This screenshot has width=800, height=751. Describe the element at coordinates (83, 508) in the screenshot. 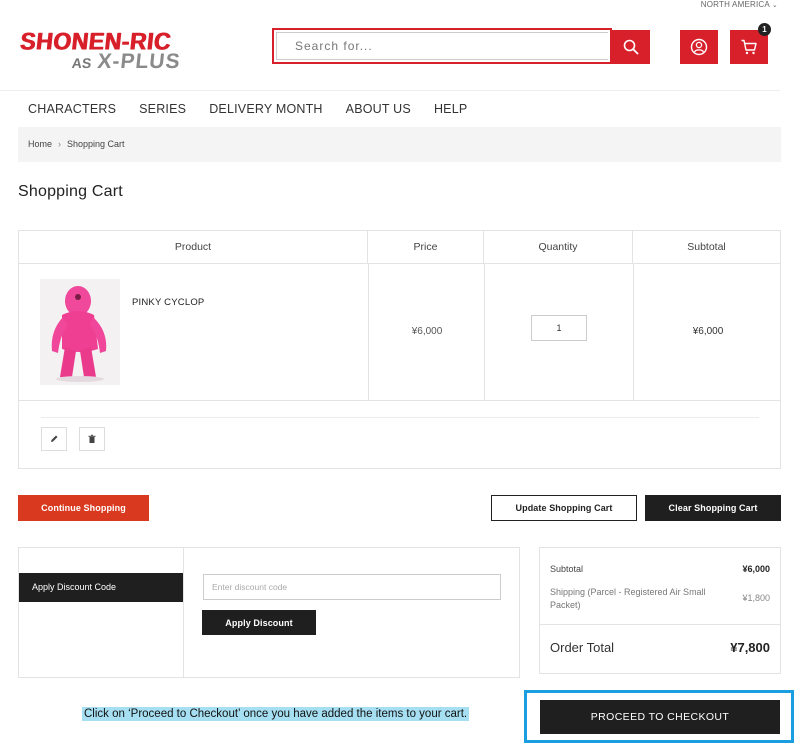

I see `continue-shopping-button: Continue Shopping` at that location.